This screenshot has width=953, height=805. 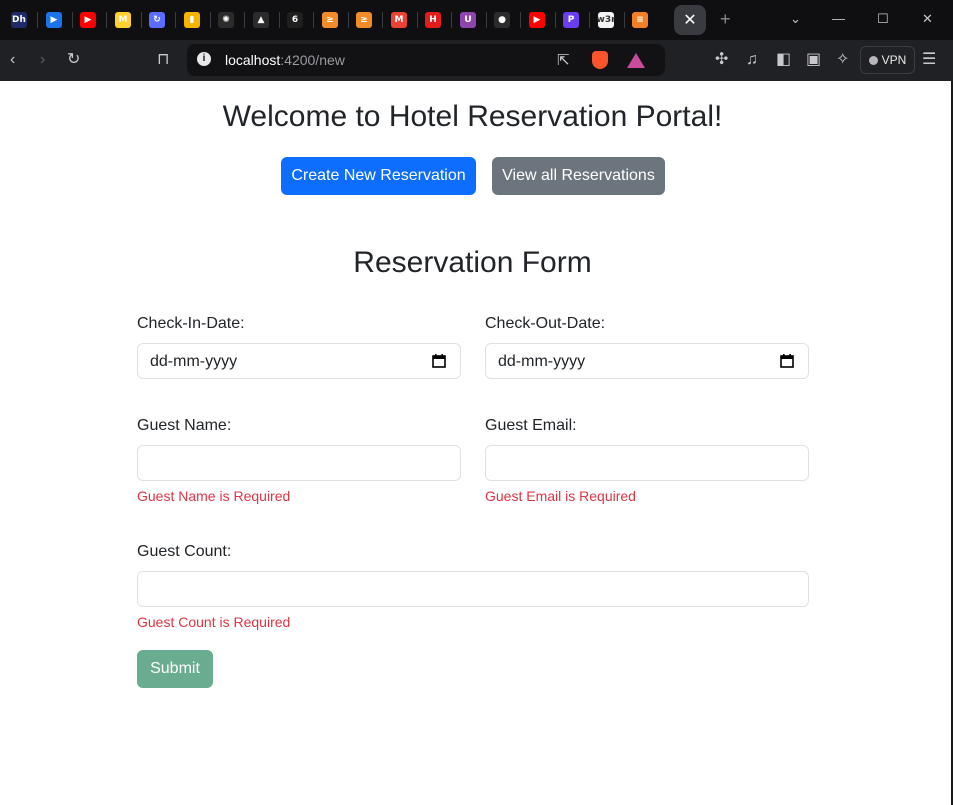 What do you see at coordinates (795, 19) in the screenshot?
I see `tab-search-chevron-icon: ⌄` at bounding box center [795, 19].